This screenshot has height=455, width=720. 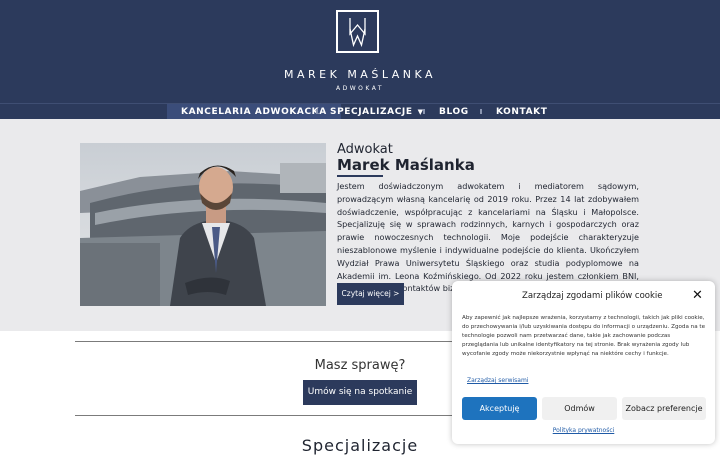 What do you see at coordinates (497, 380) in the screenshot?
I see `manage-services-link: Zarządzaj serwisami` at bounding box center [497, 380].